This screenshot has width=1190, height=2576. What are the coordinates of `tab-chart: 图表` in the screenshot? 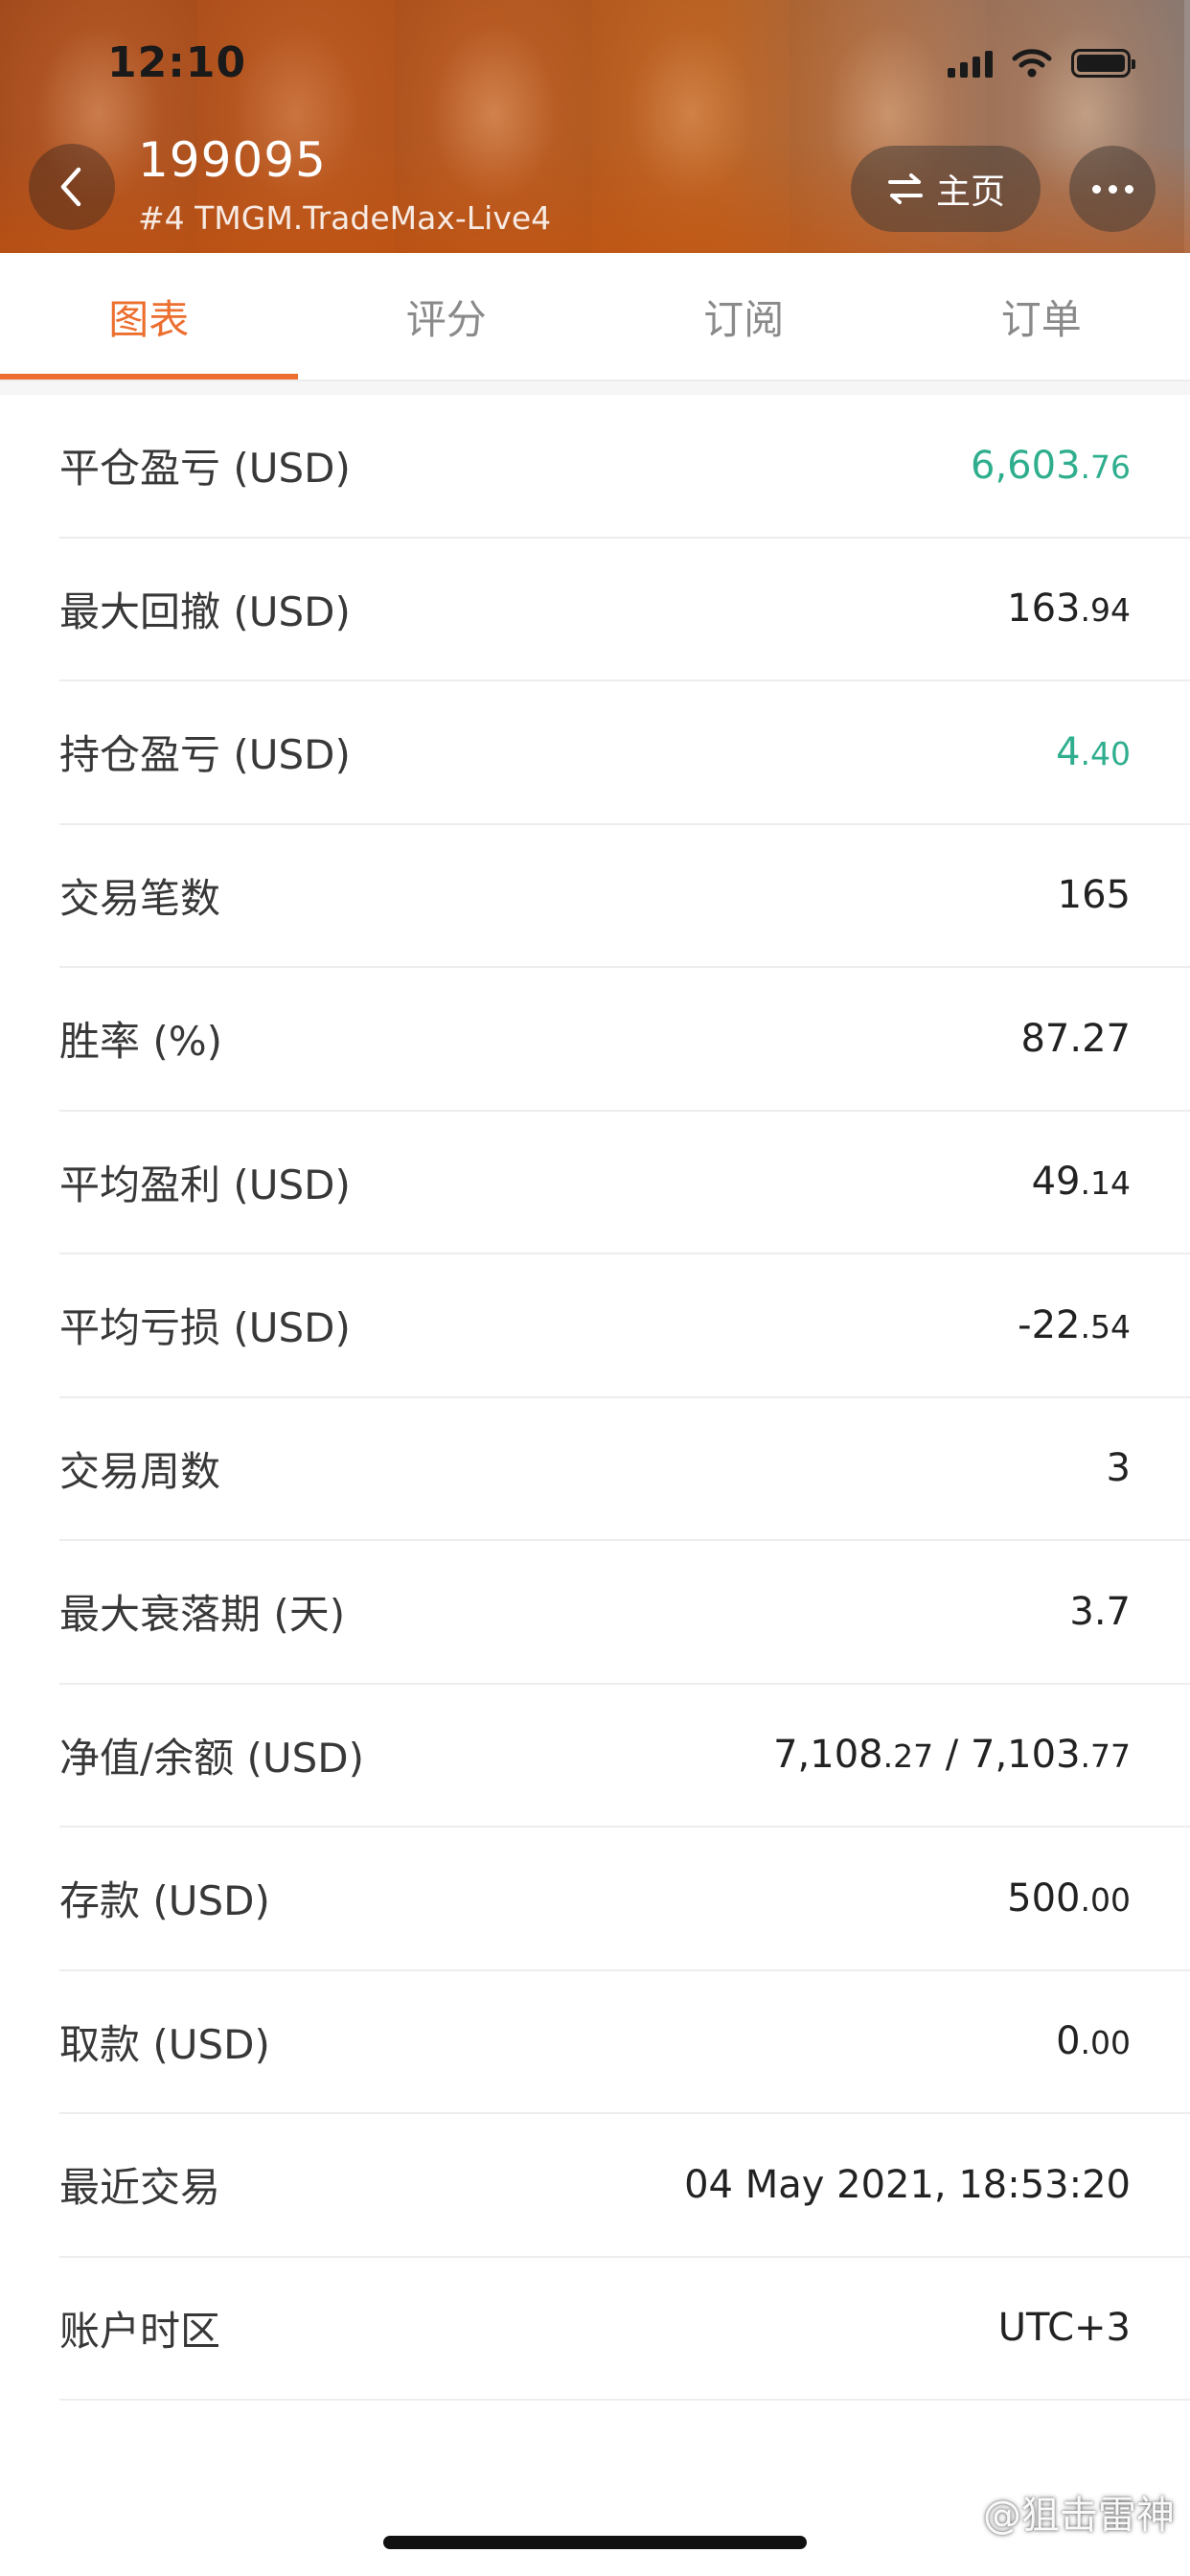 It's located at (149, 316).